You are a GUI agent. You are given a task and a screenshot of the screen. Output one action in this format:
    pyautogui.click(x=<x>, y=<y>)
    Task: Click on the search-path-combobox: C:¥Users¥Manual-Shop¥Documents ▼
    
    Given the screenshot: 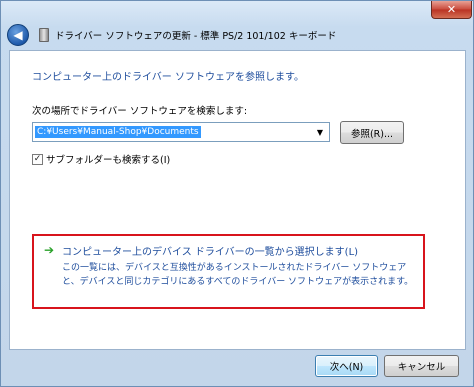 What is the action you would take?
    pyautogui.click(x=181, y=132)
    